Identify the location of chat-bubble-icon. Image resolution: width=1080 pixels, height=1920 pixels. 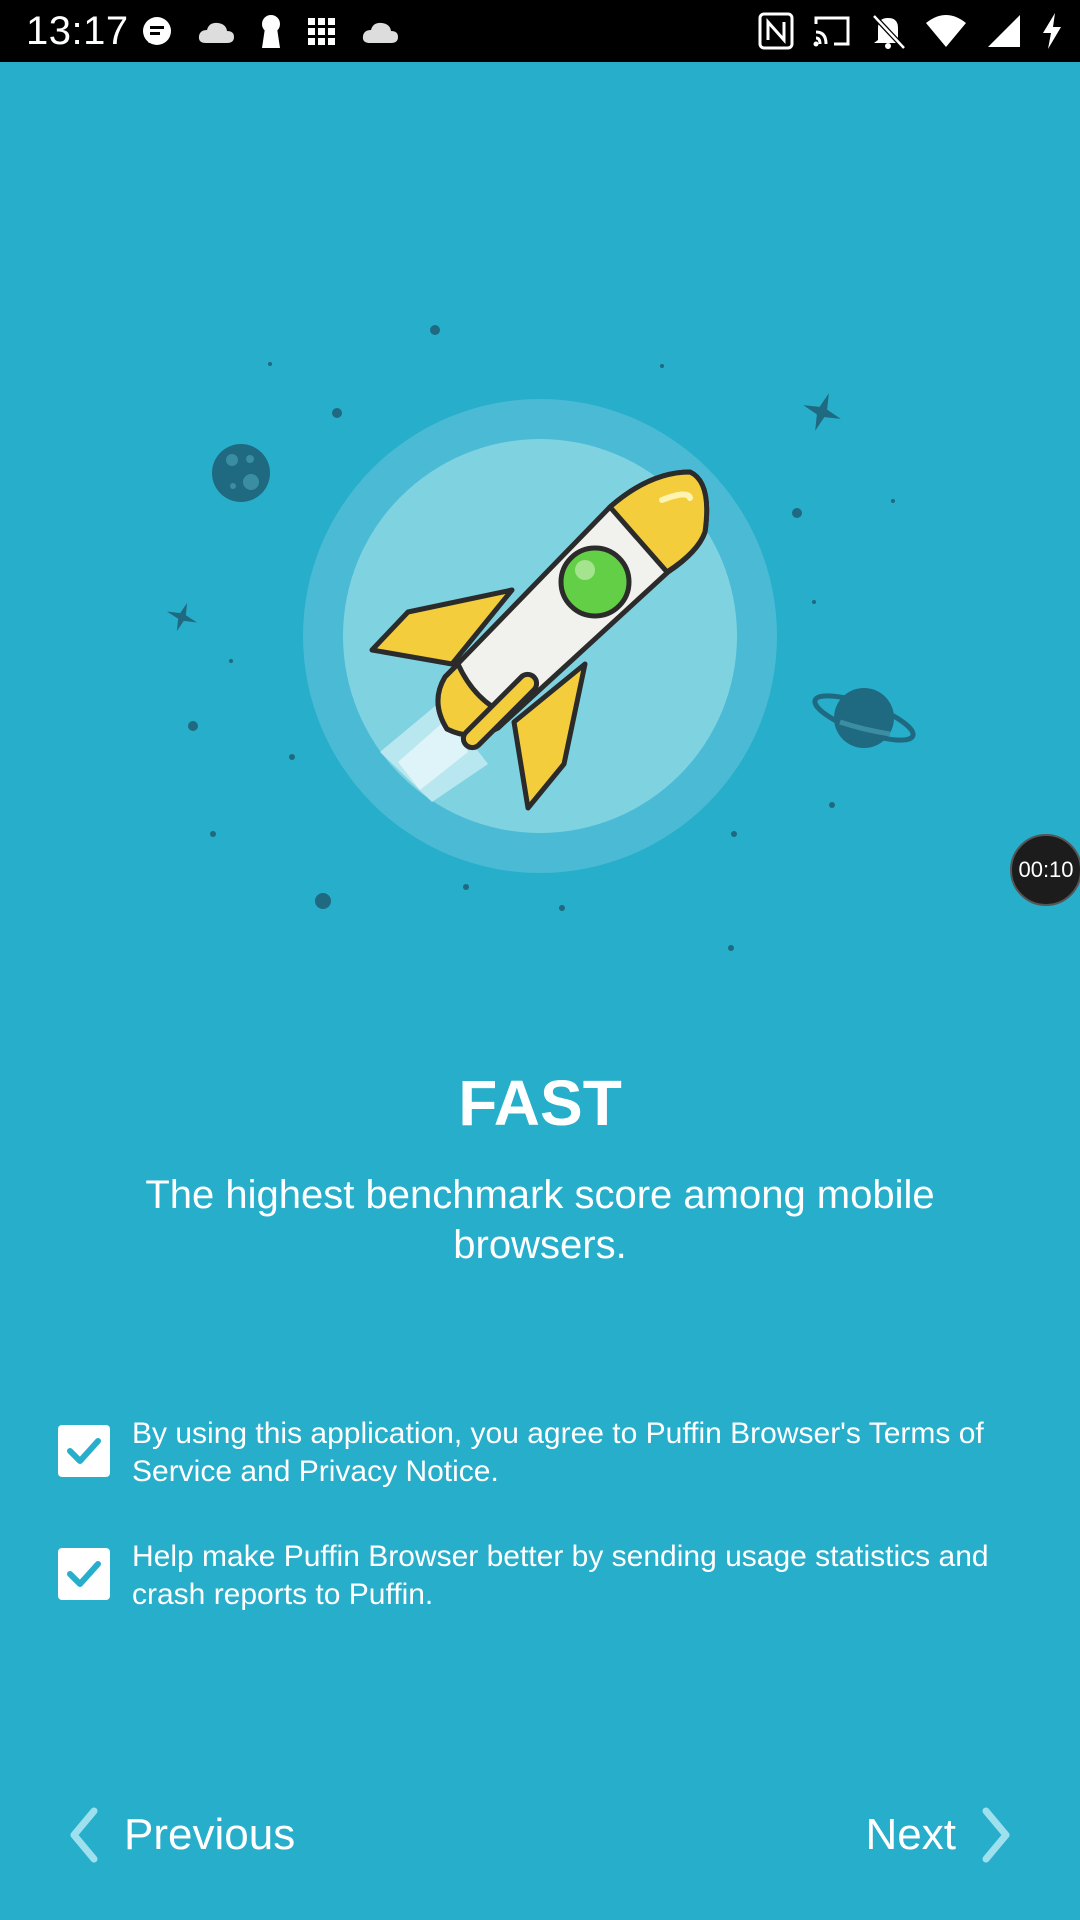
(157, 31).